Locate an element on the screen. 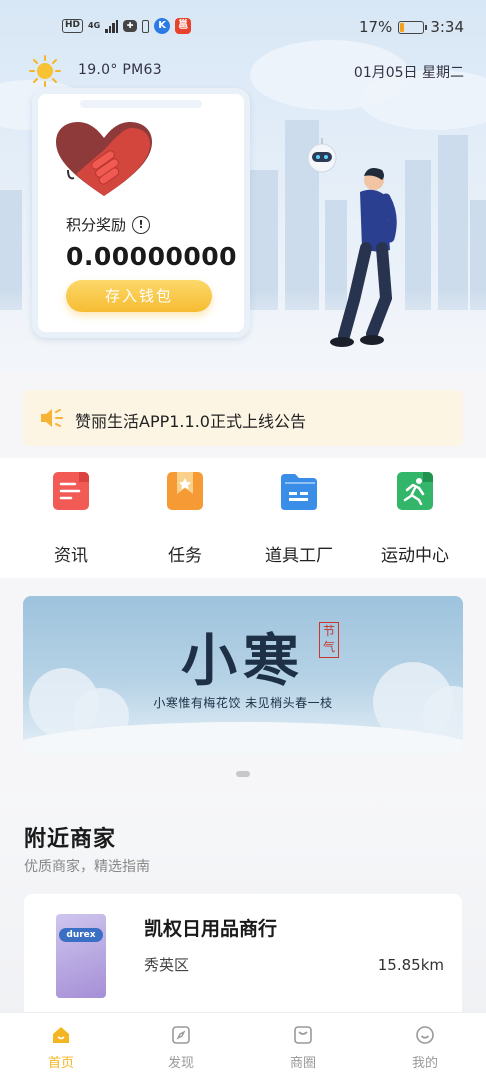 This screenshot has width=486, height=1080. merchant-distance: 15.85km is located at coordinates (410, 965).